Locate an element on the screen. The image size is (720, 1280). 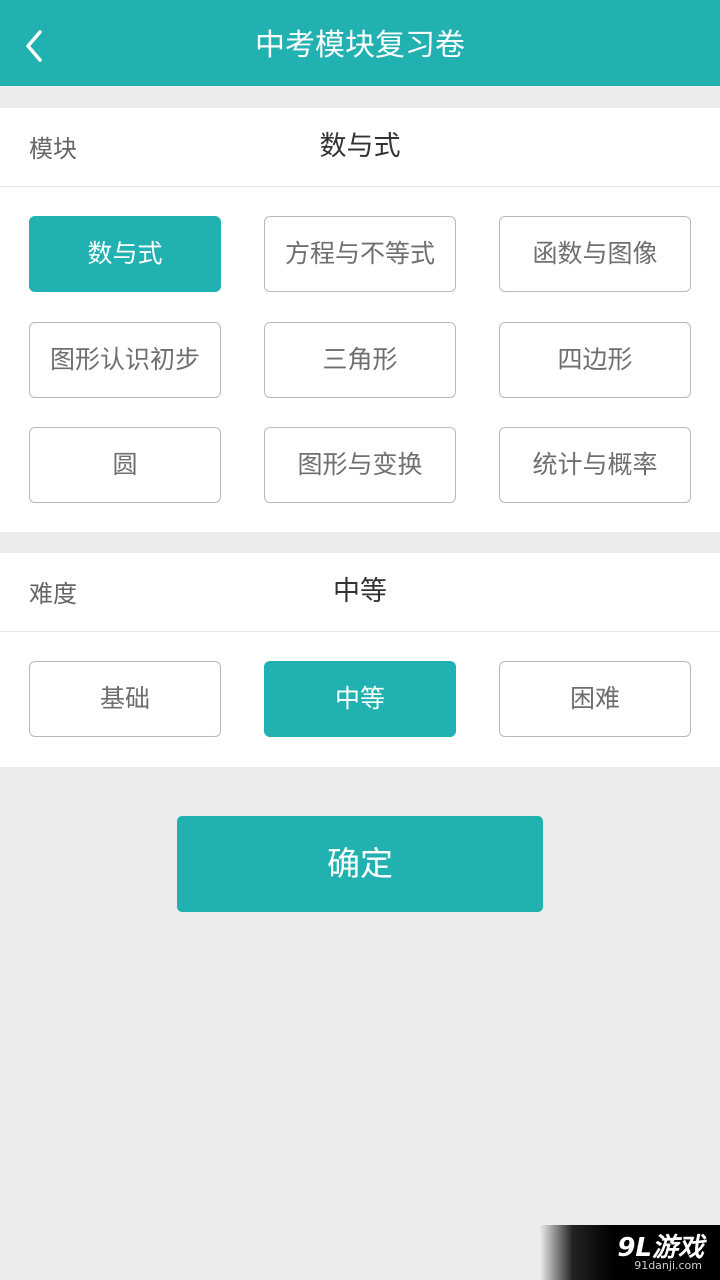
difficulty-selected-value: 中等 is located at coordinates (360, 591).